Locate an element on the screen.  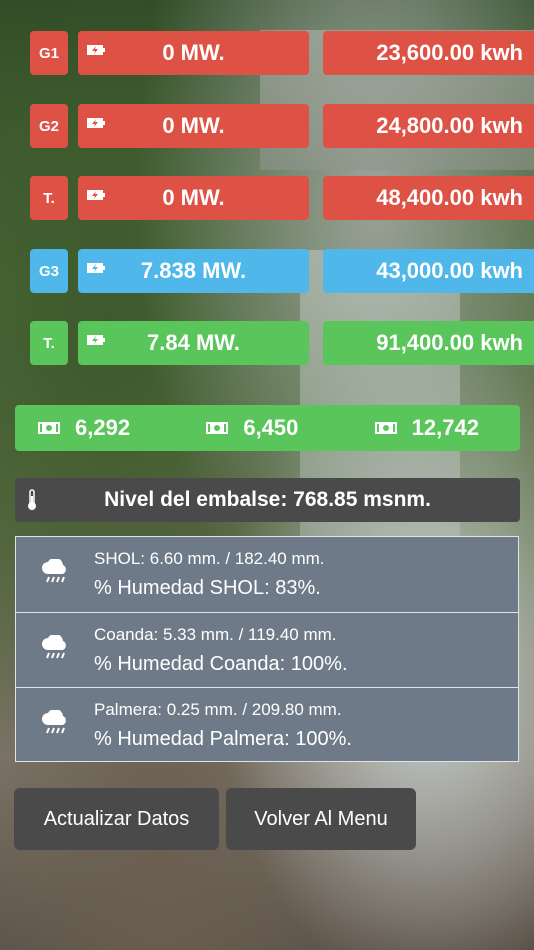
power-value-g3: 7.838 MW. is located at coordinates (193, 271).